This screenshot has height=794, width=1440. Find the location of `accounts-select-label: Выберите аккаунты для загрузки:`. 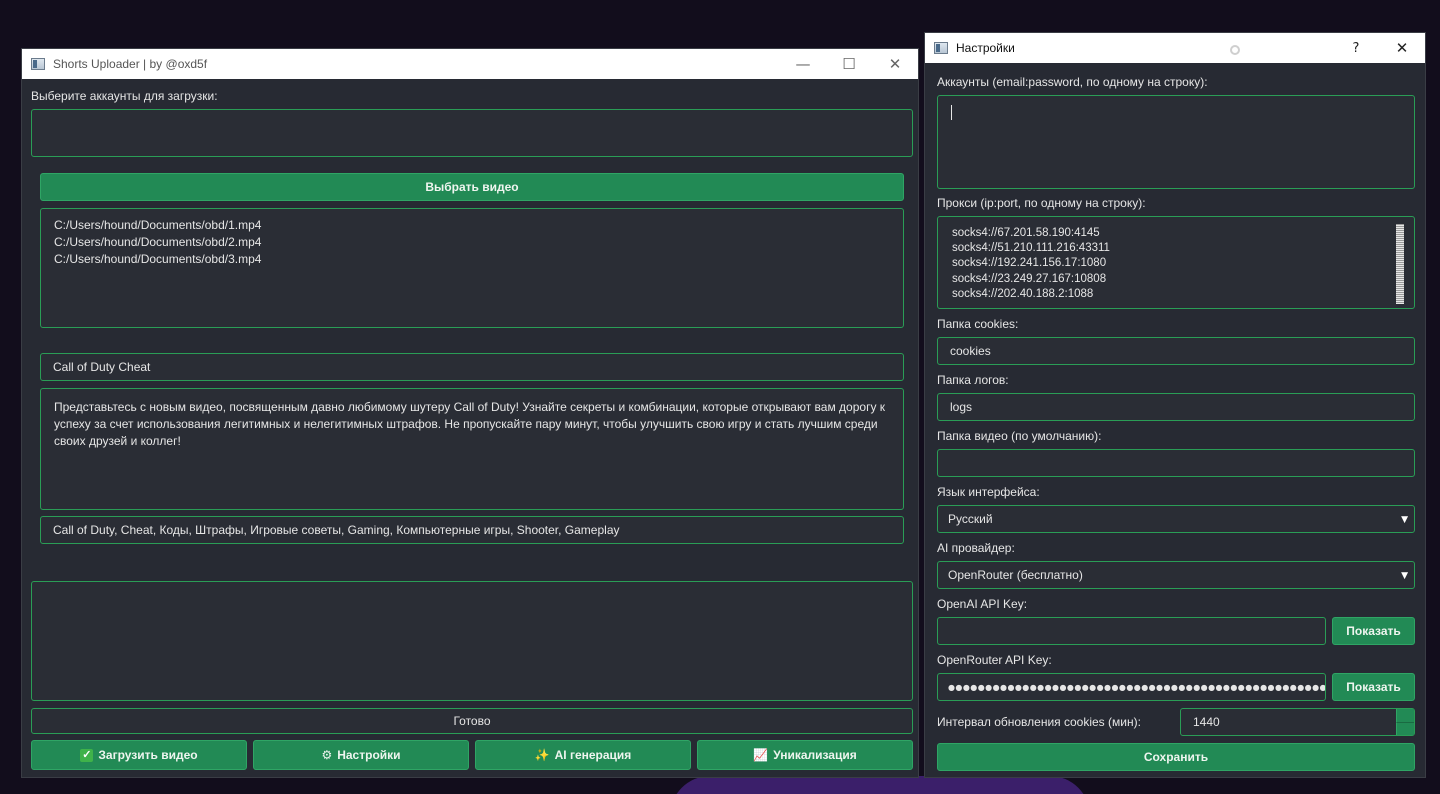

accounts-select-label: Выберите аккаунты для загрузки: is located at coordinates (124, 96).